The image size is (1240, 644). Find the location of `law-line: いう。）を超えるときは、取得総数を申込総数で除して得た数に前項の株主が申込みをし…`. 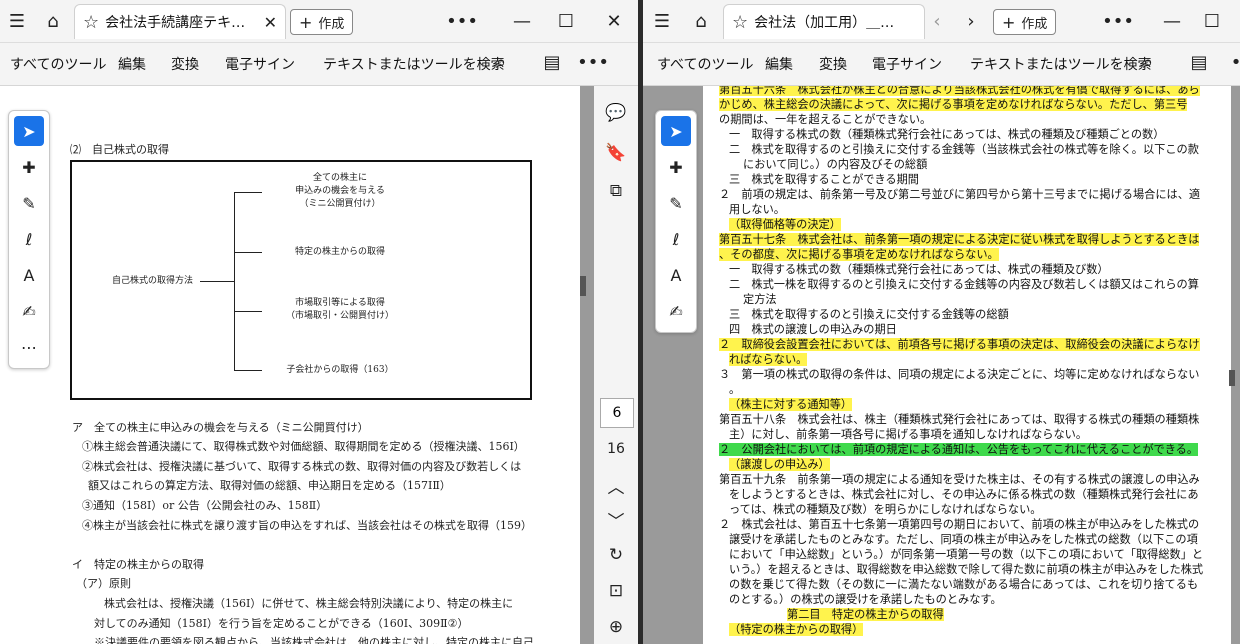

law-line: いう。）を超えるときは、取得総数を申込総数で除して得た数に前項の株主が申込みをし… is located at coordinates (966, 569).